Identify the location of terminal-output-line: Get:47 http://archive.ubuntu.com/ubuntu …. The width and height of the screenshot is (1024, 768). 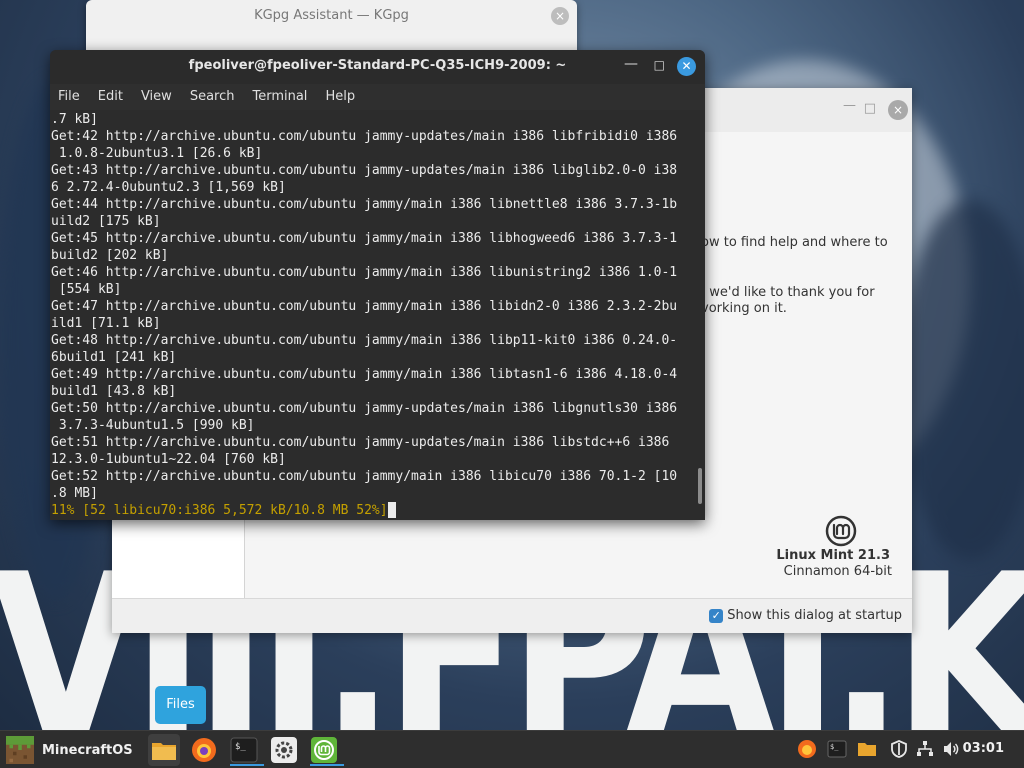
(364, 306).